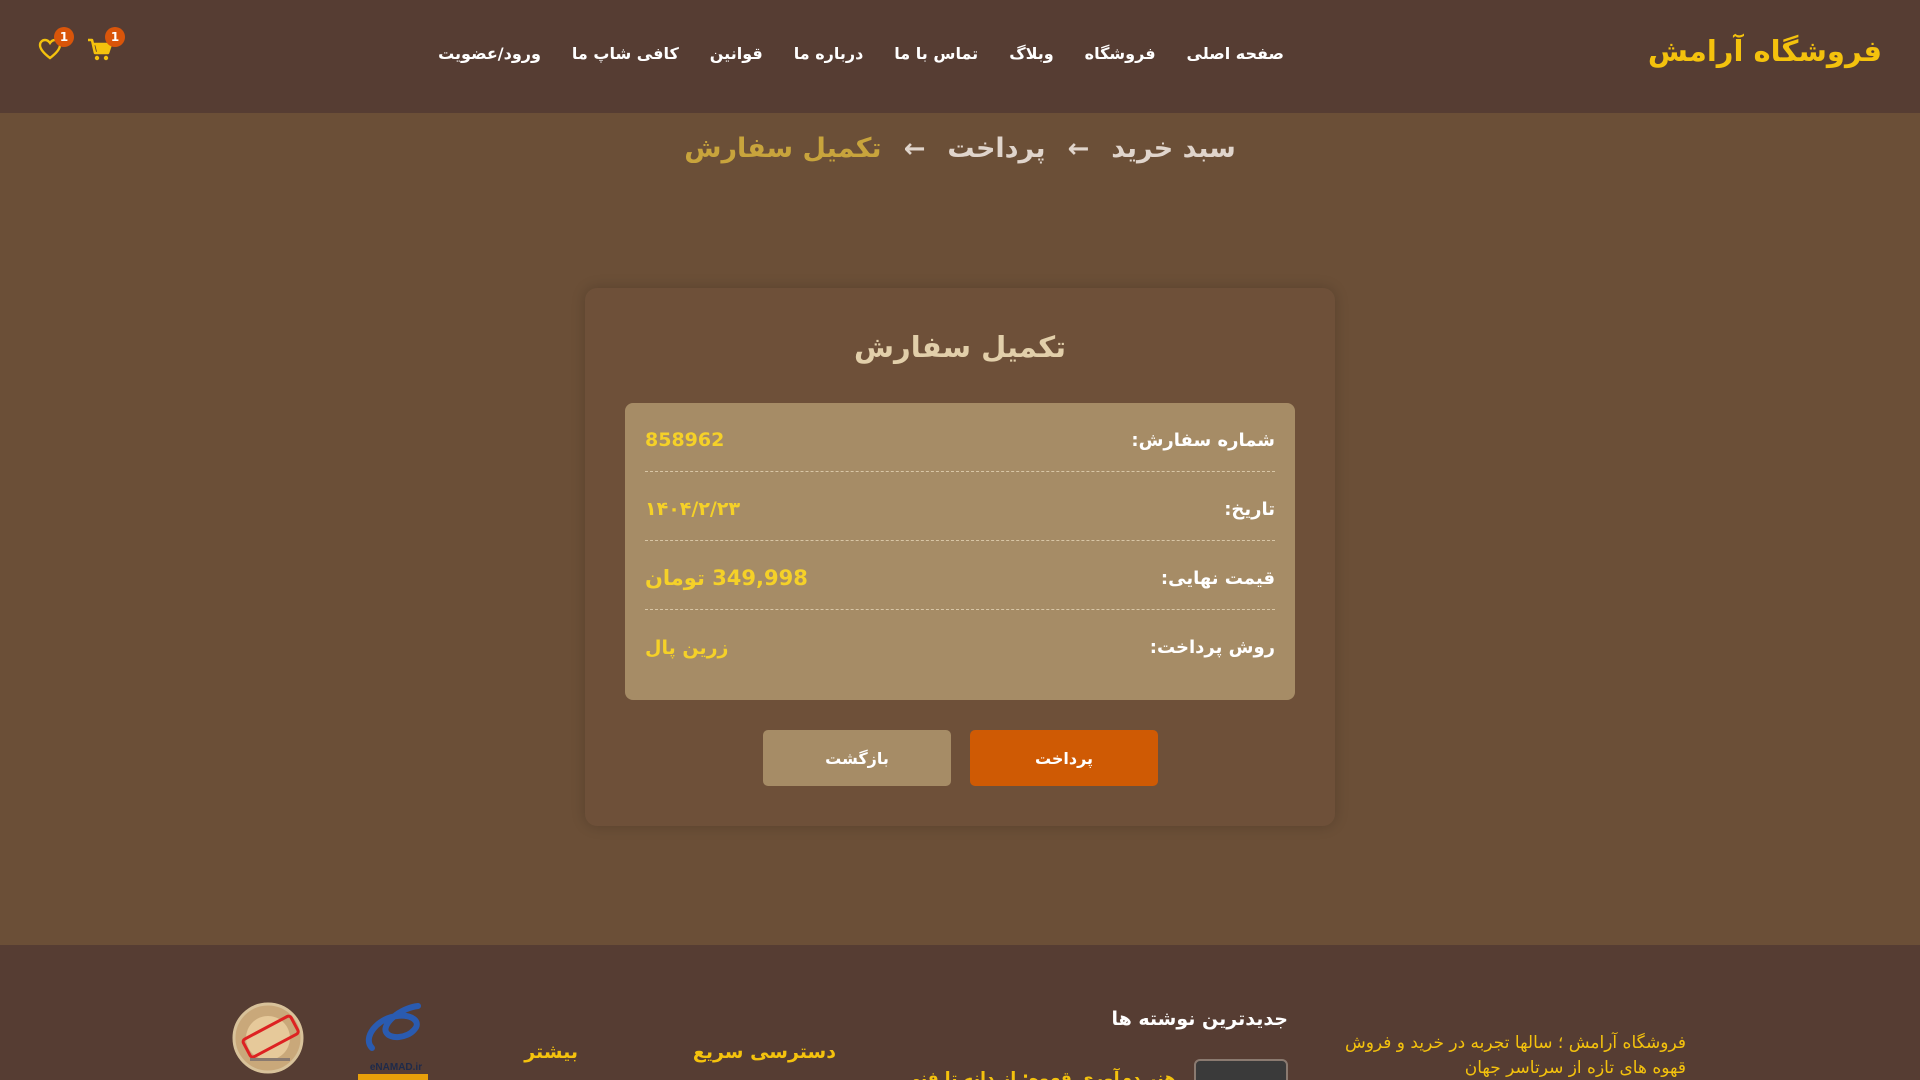 This screenshot has height=1080, width=1920. I want to click on payment-method-row: روش پرداخت: زرین پال, so click(960, 644).